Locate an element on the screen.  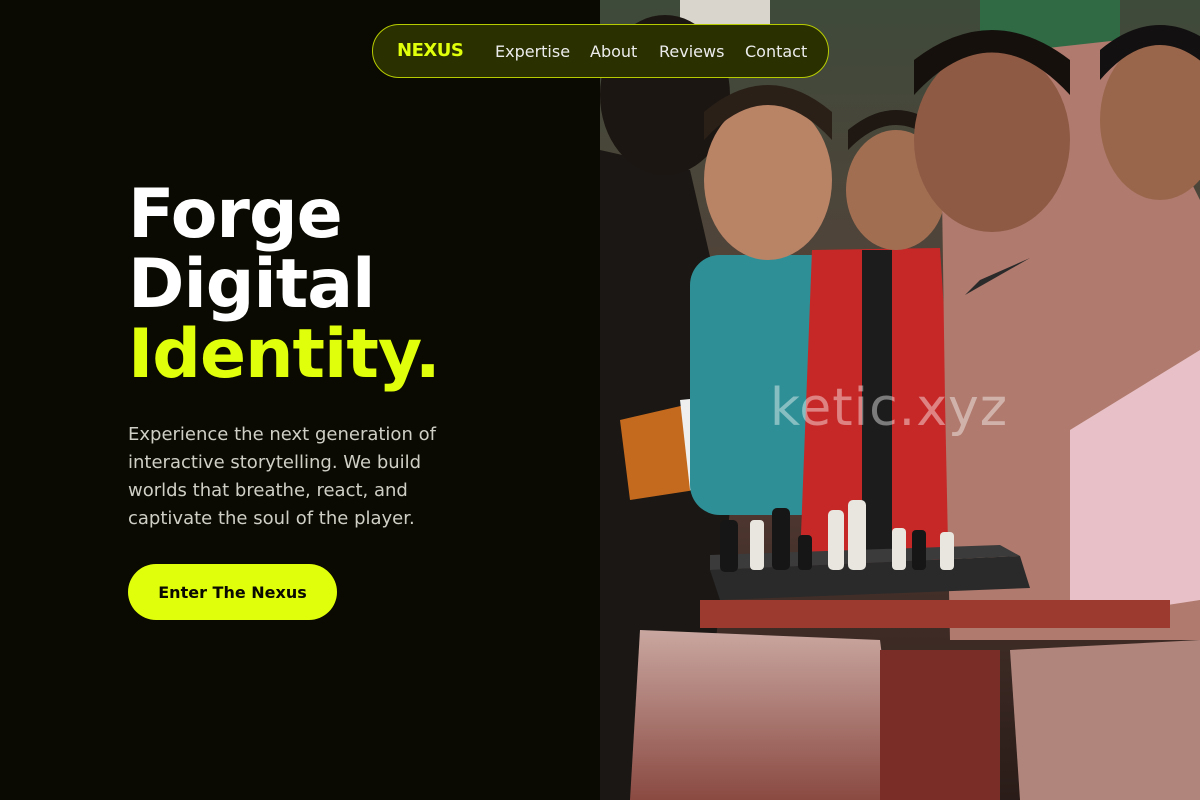
nav-link-about: About is located at coordinates (613, 51).